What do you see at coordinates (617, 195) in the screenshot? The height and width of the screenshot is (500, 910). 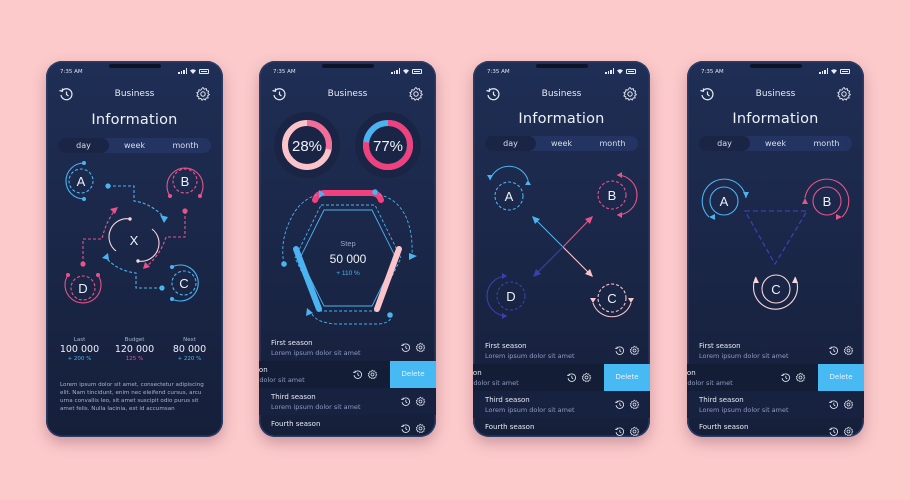 I see `node-b` at bounding box center [617, 195].